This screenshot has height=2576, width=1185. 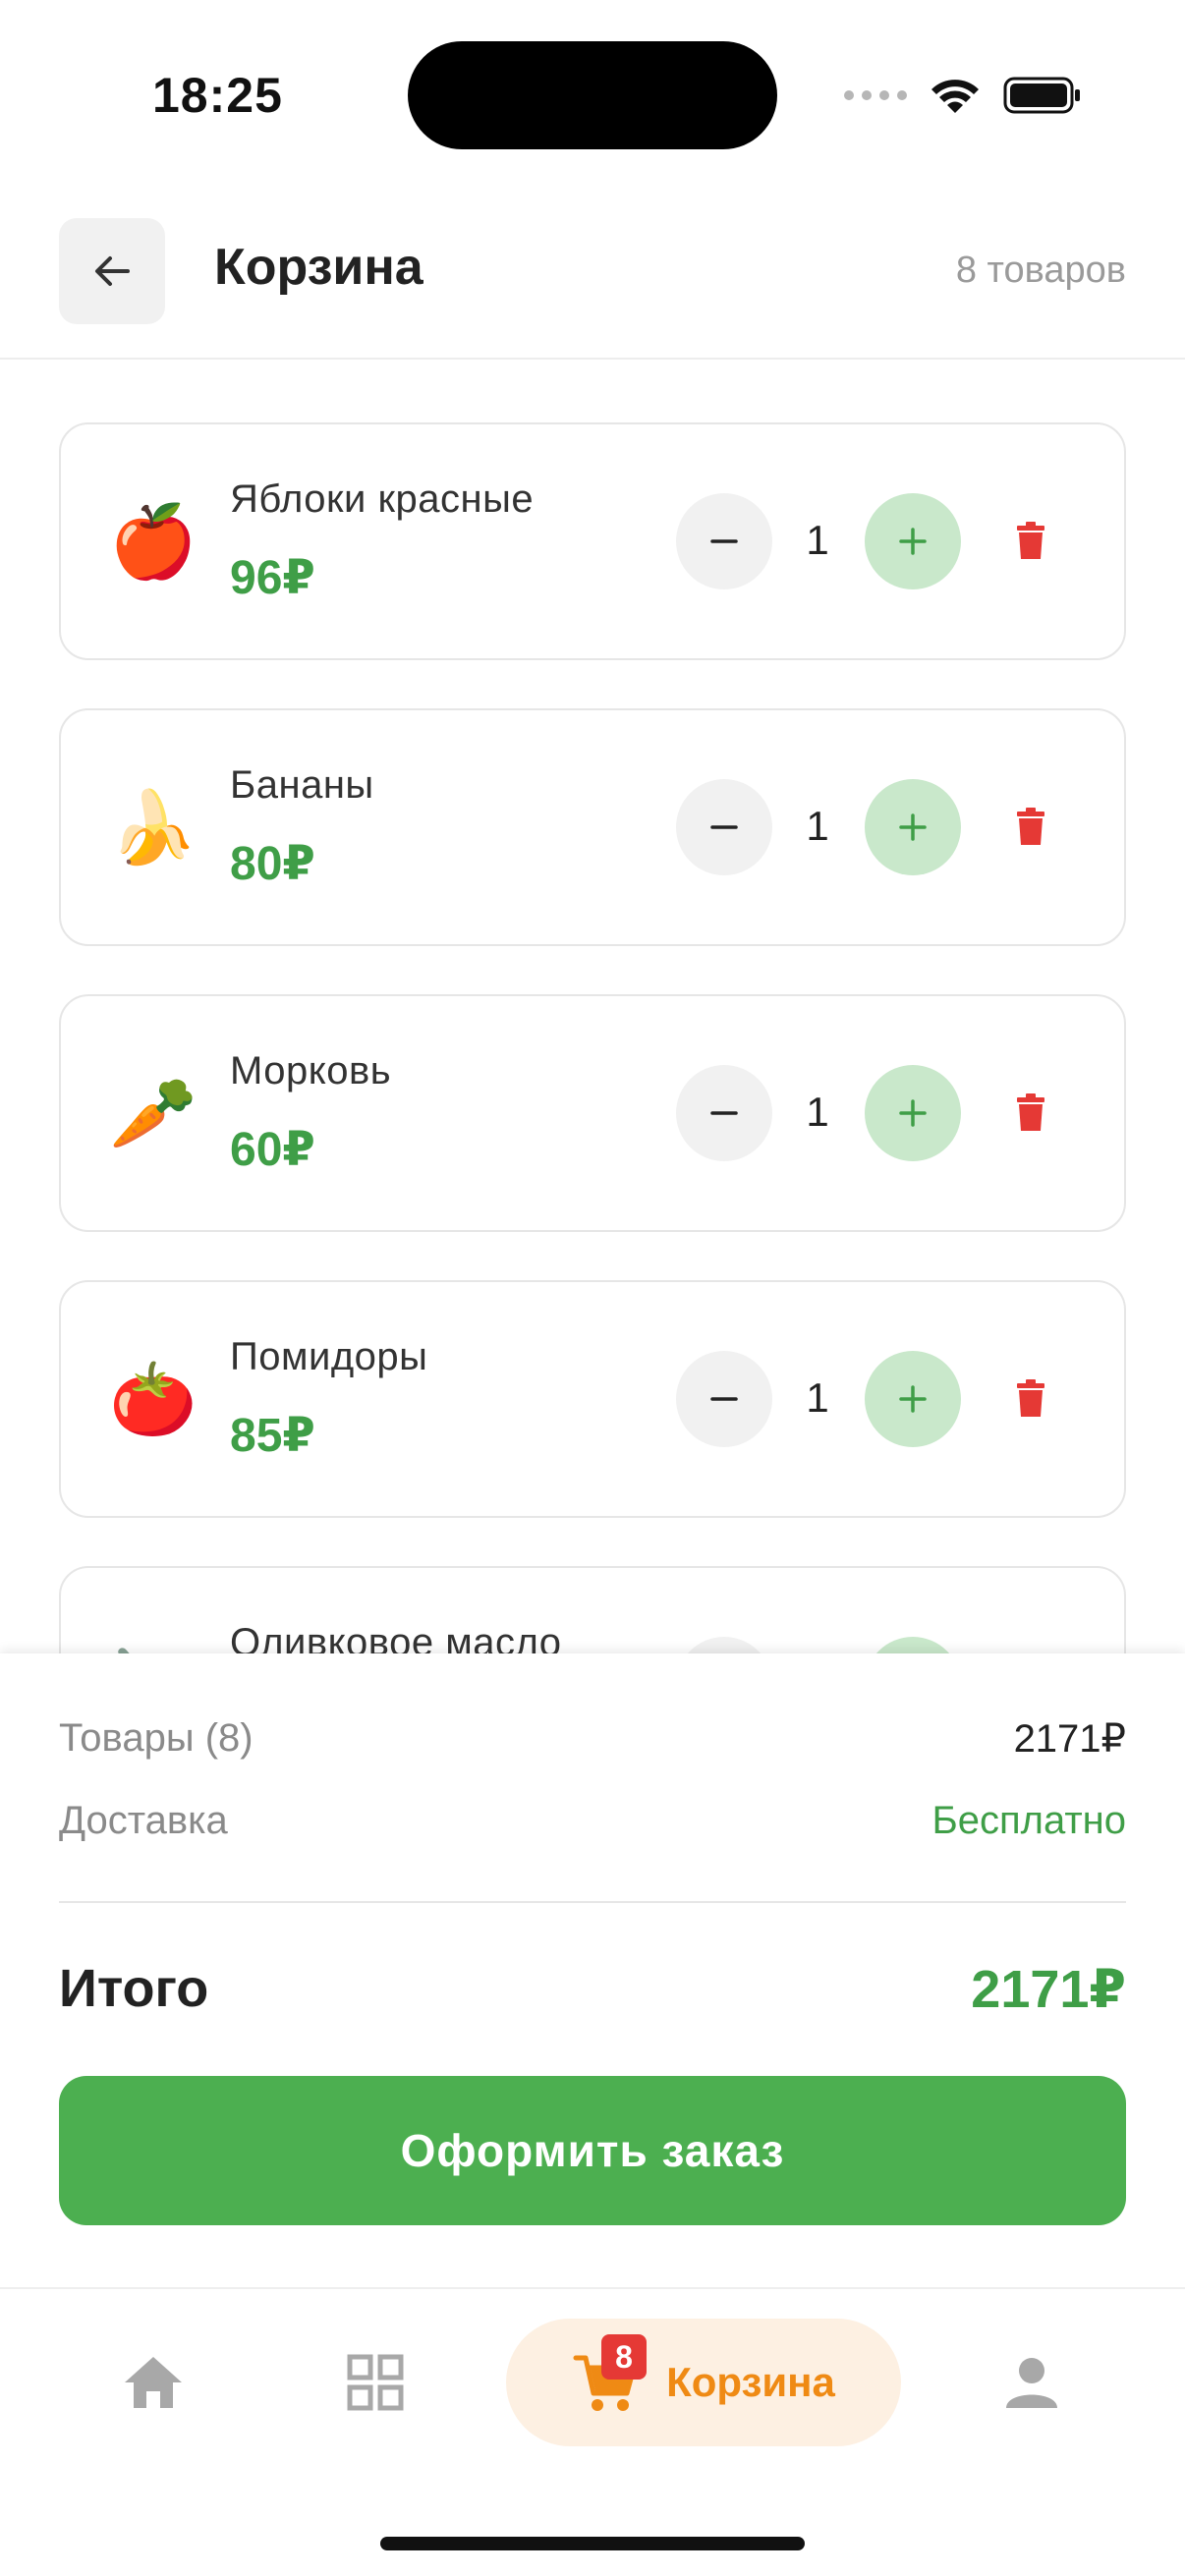 What do you see at coordinates (592, 2150) in the screenshot?
I see `checkout-button: Оформить заказ` at bounding box center [592, 2150].